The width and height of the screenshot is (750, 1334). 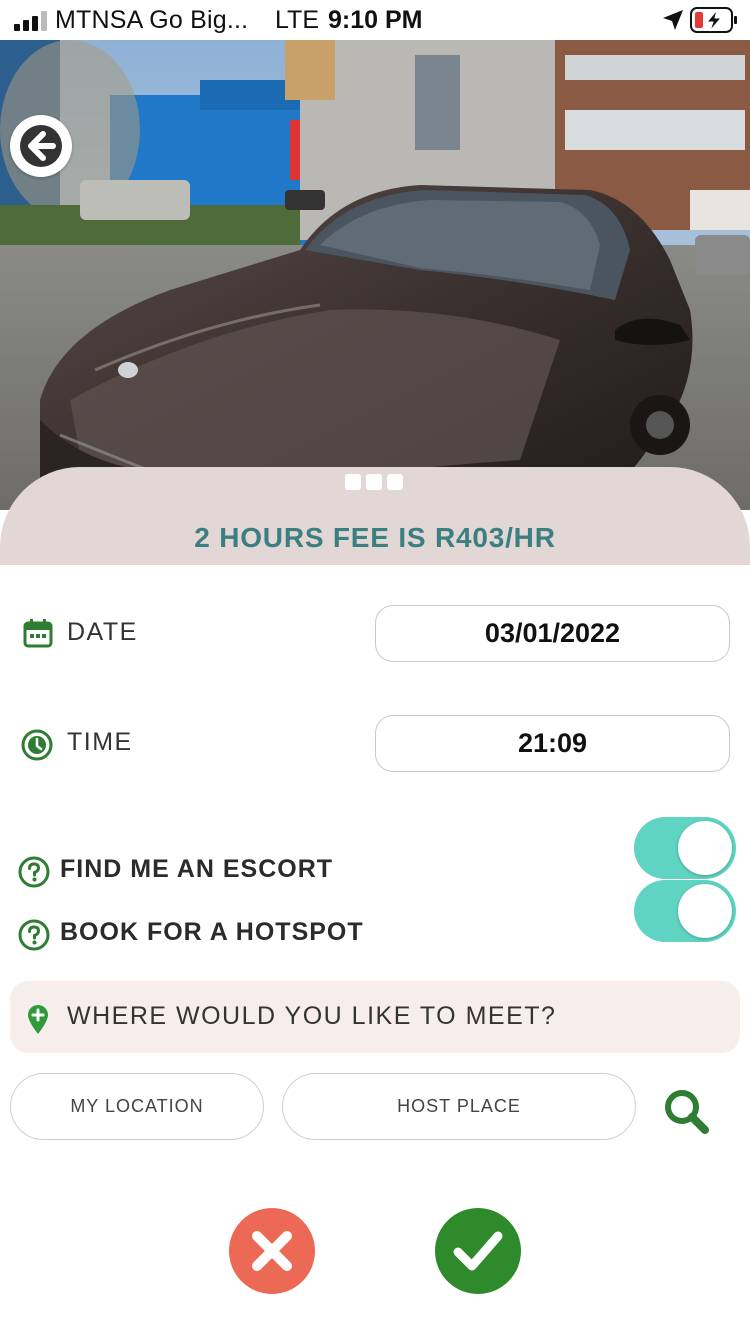 I want to click on confirm-button, so click(x=478, y=1251).